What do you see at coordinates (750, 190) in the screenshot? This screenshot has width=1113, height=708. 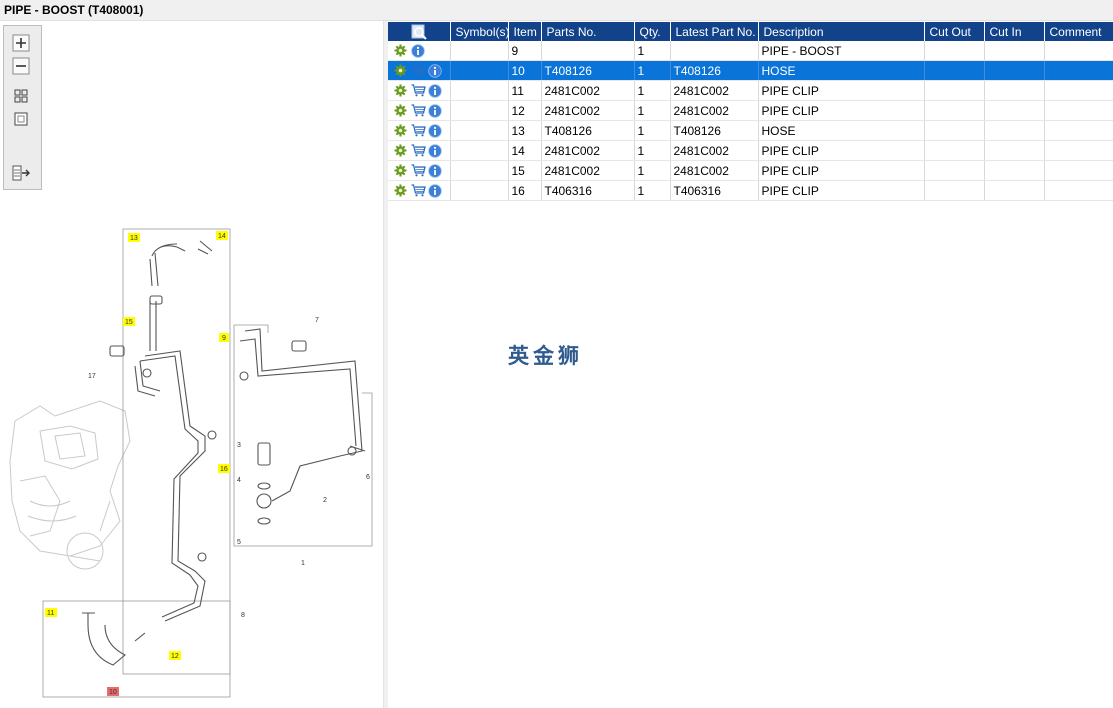 I see `table-row: 16 T406316 1 T406316 PIPE CLIP` at bounding box center [750, 190].